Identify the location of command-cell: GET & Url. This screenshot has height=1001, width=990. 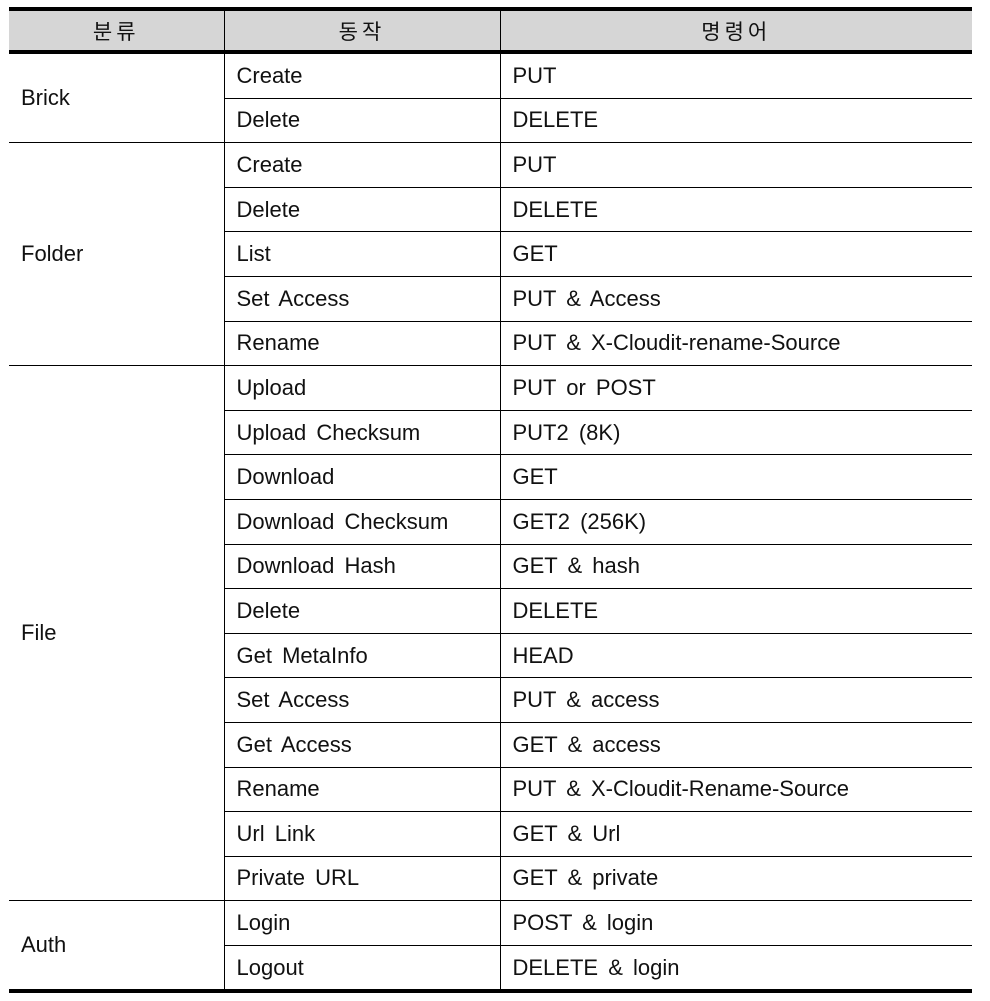
(735, 834).